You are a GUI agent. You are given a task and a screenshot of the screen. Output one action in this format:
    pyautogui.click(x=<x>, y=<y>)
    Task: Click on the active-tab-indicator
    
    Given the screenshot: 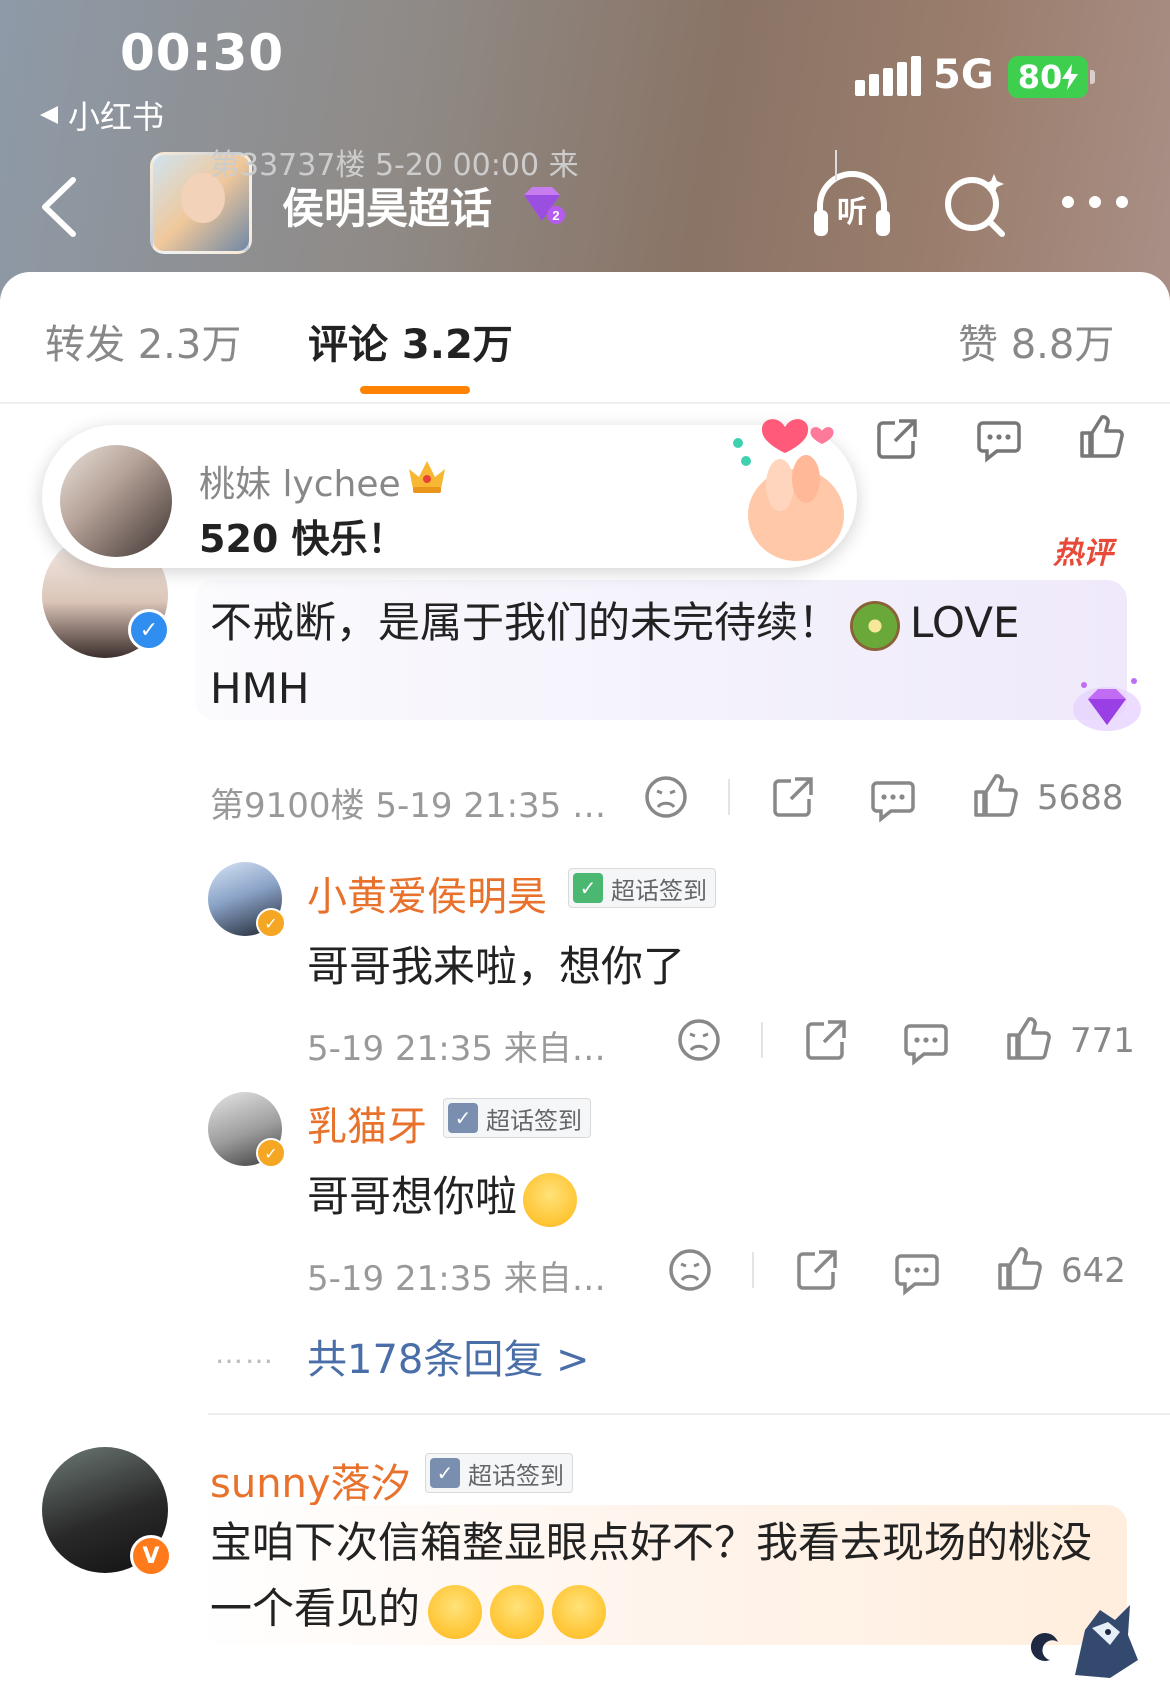 What is the action you would take?
    pyautogui.click(x=415, y=390)
    